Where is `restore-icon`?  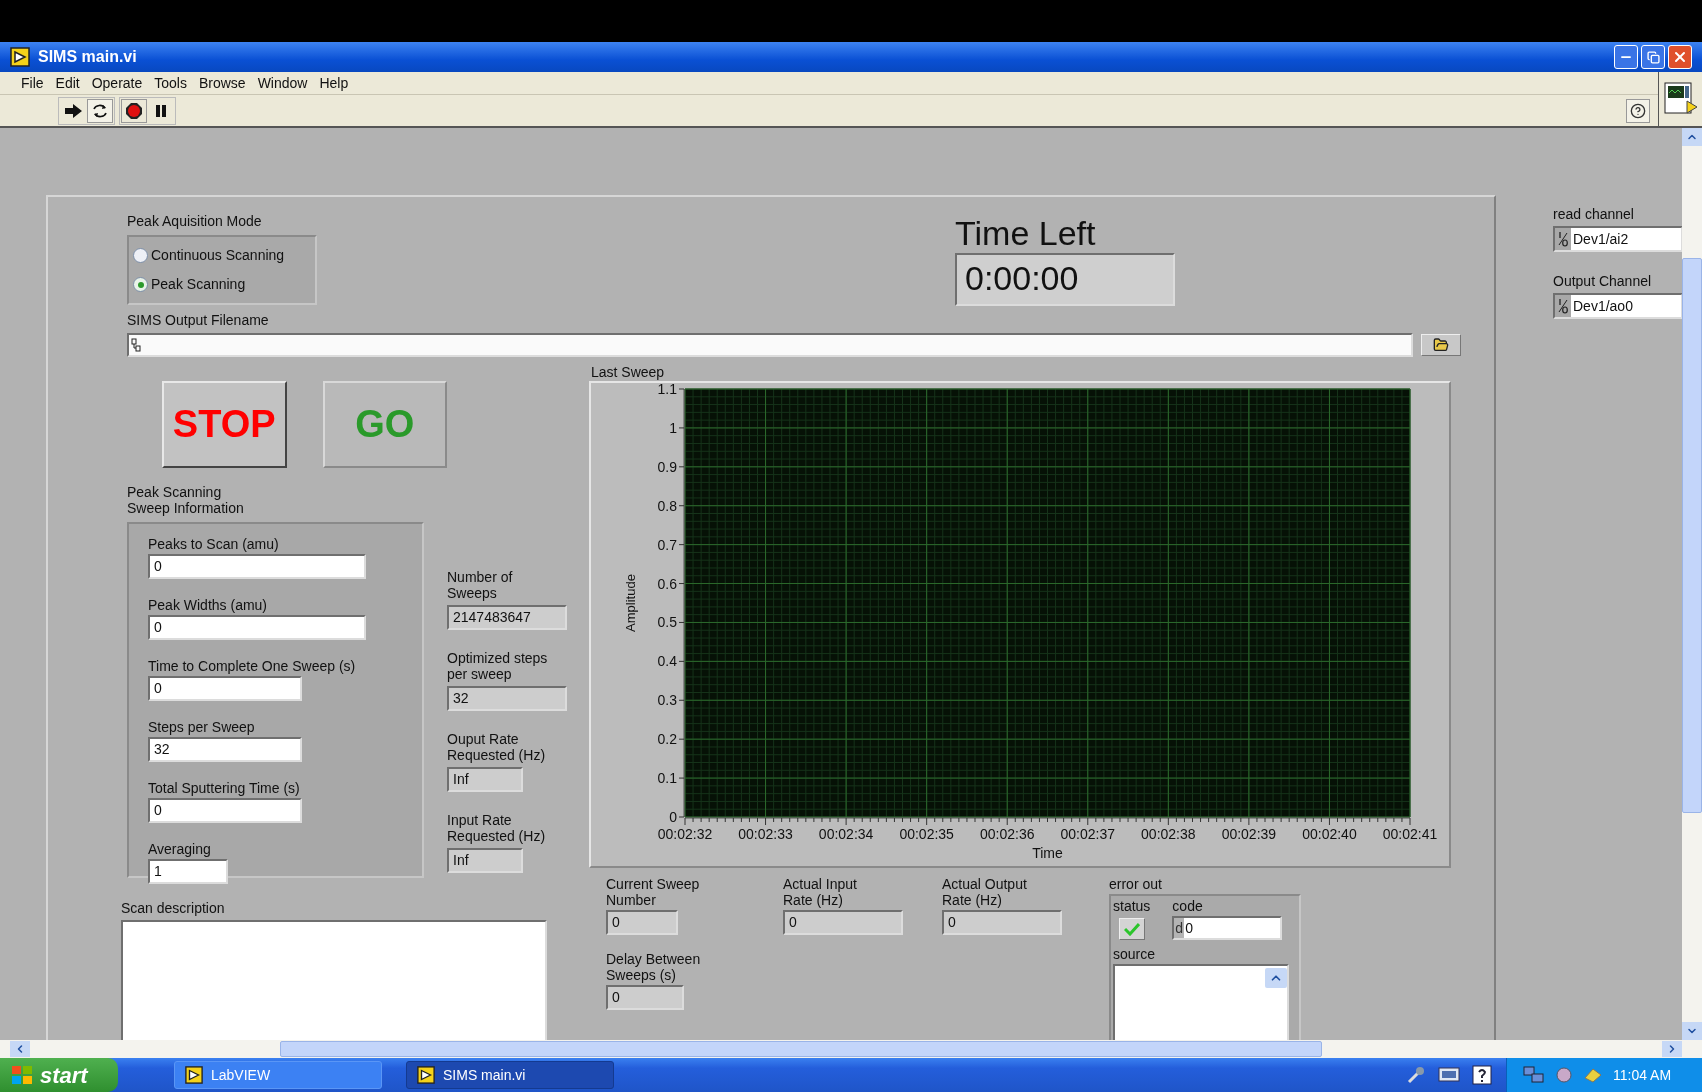
restore-icon is located at coordinates (1653, 57).